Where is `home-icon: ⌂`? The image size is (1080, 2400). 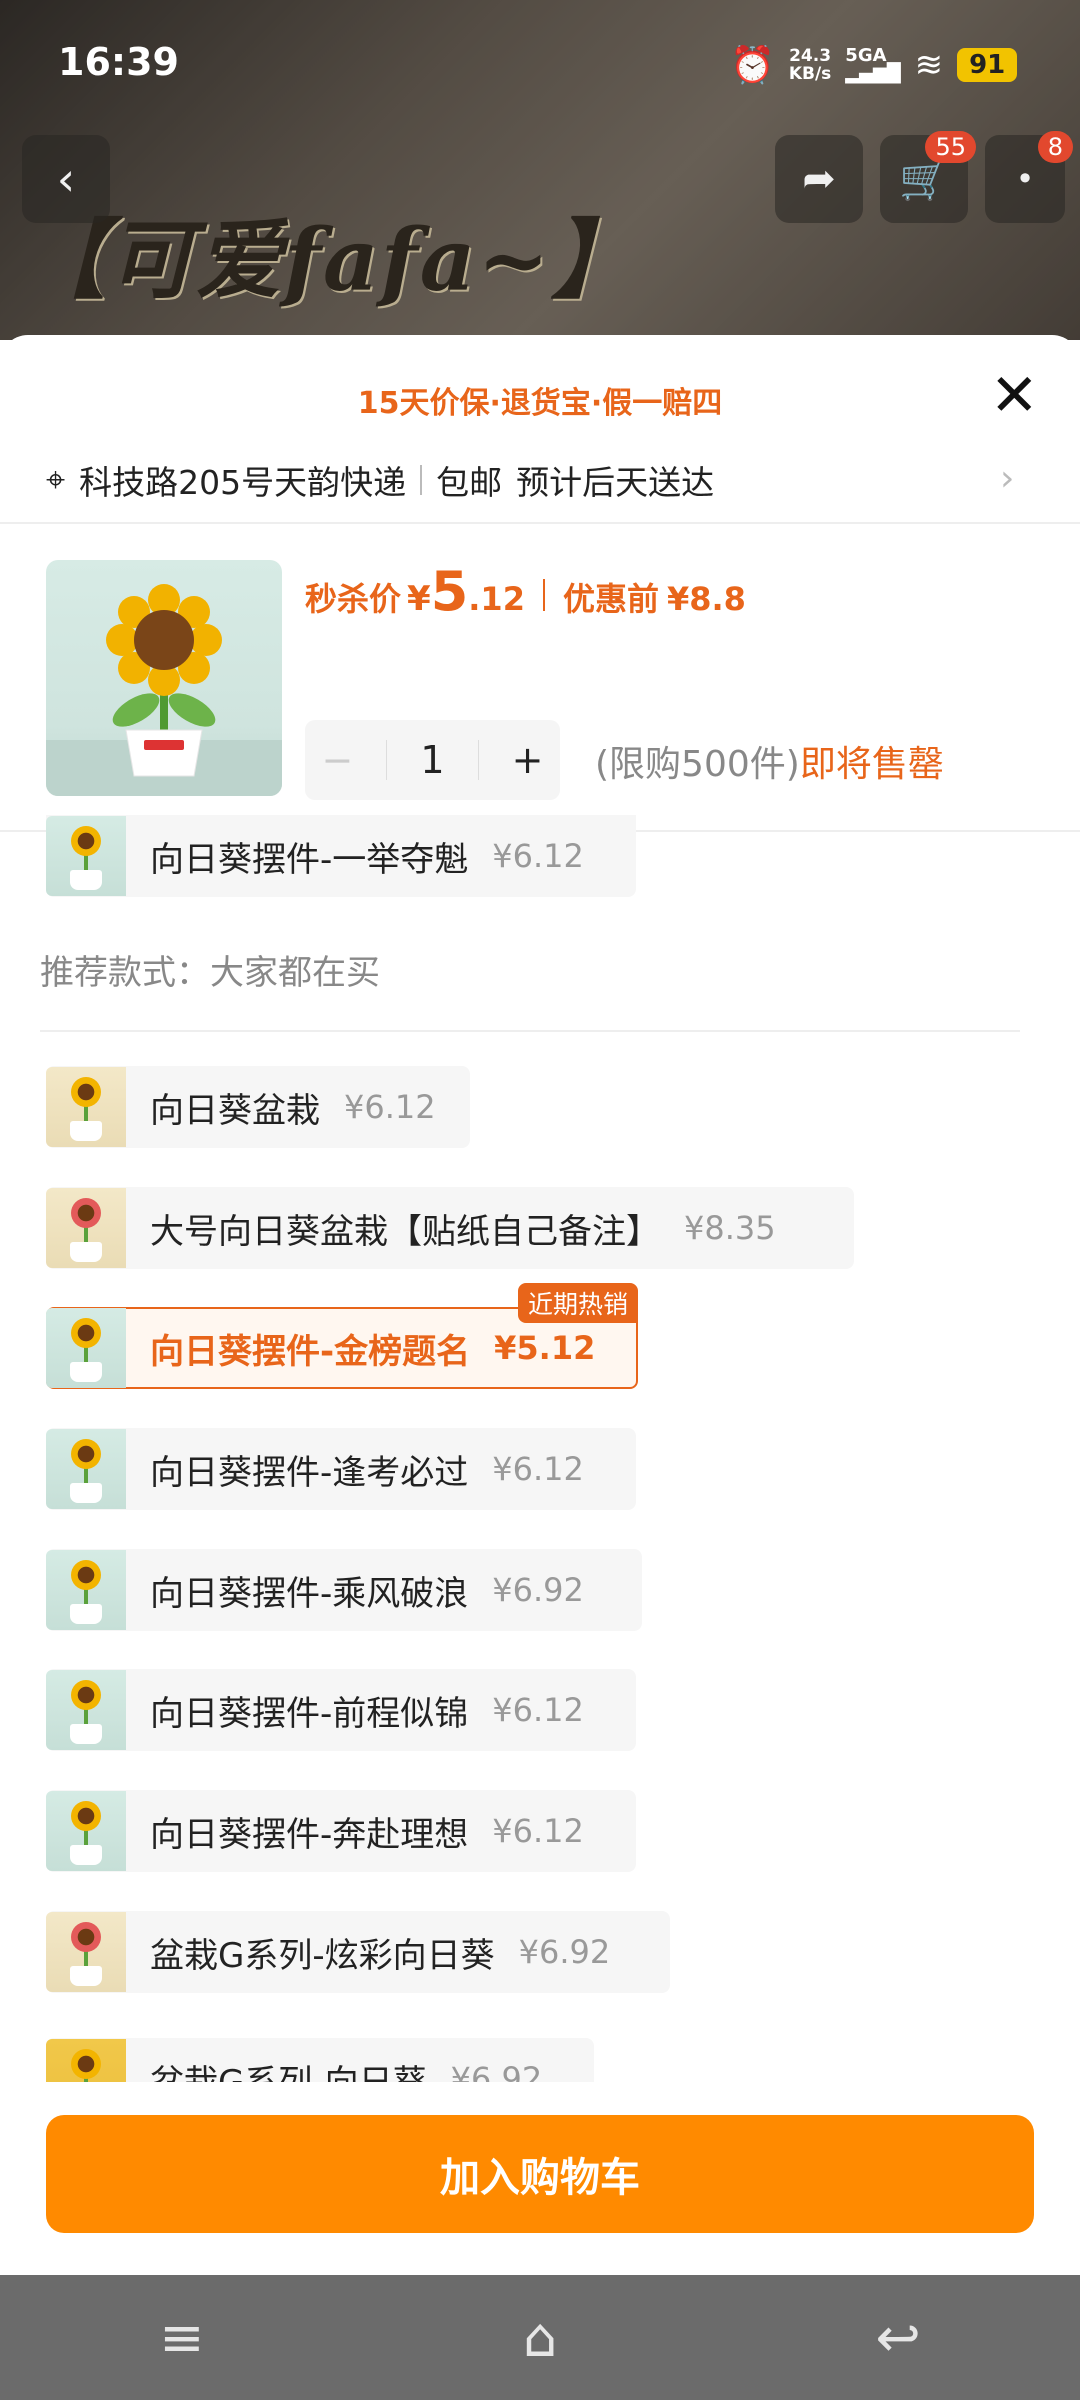
home-icon: ⌂ is located at coordinates (540, 2337).